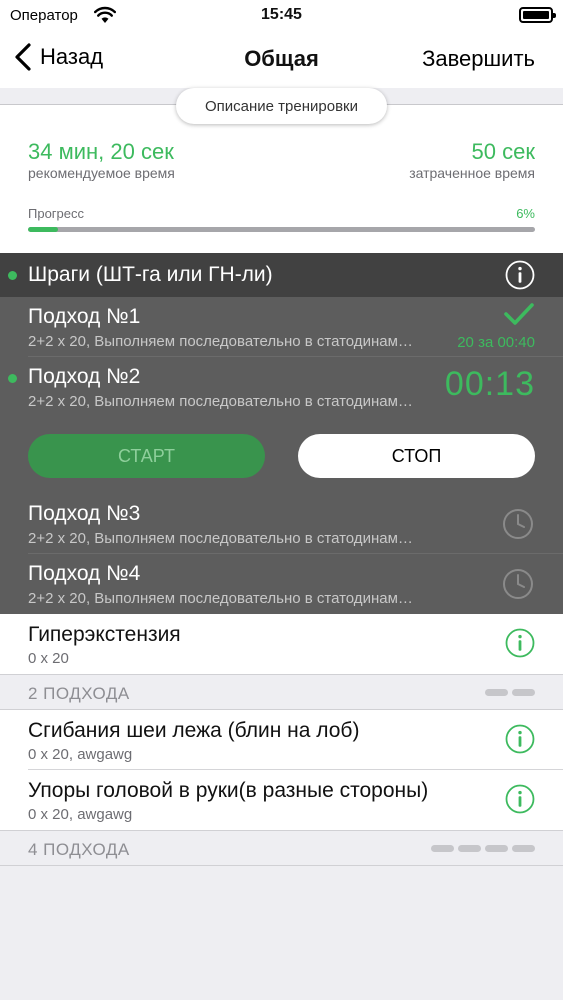 This screenshot has height=1000, width=563. Describe the element at coordinates (489, 384) in the screenshot. I see `set-timer: 00:13` at that location.